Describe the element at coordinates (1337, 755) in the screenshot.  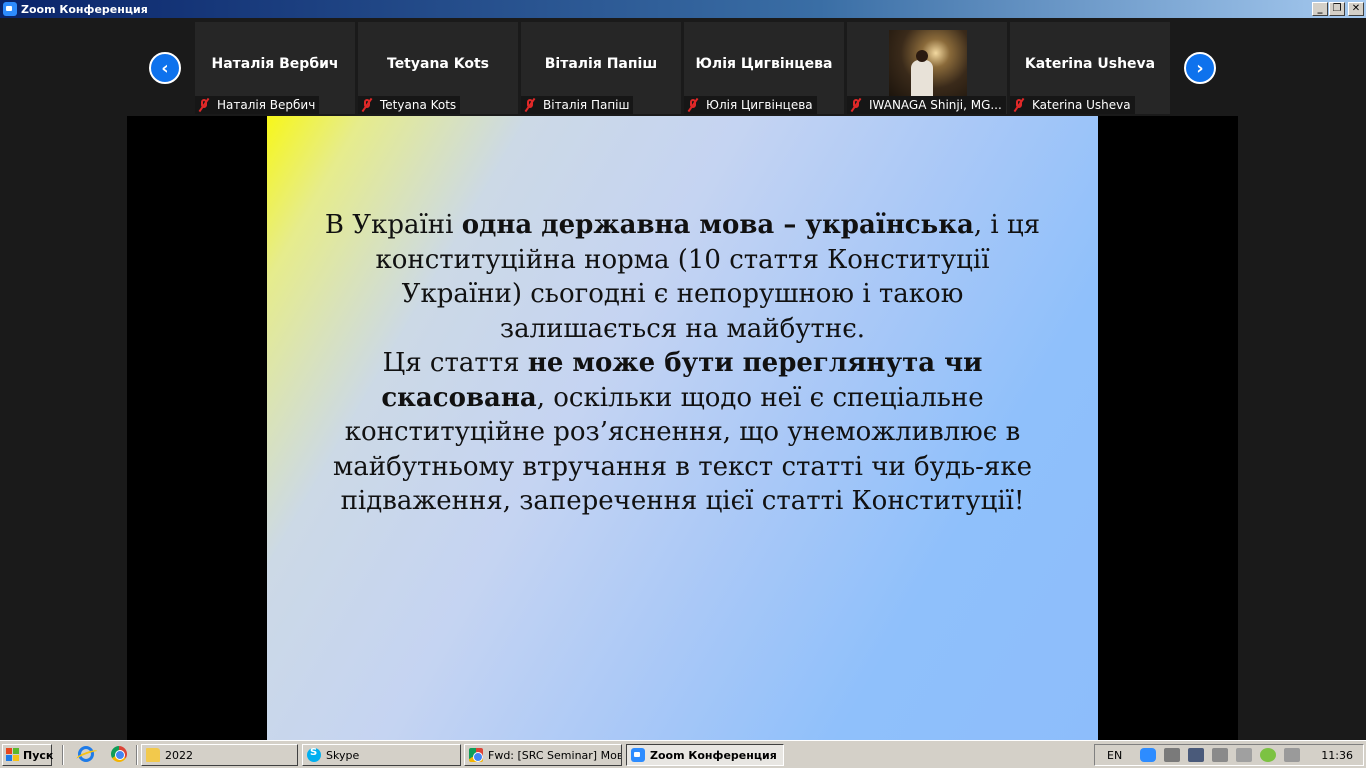
I see `clock: 11:36` at that location.